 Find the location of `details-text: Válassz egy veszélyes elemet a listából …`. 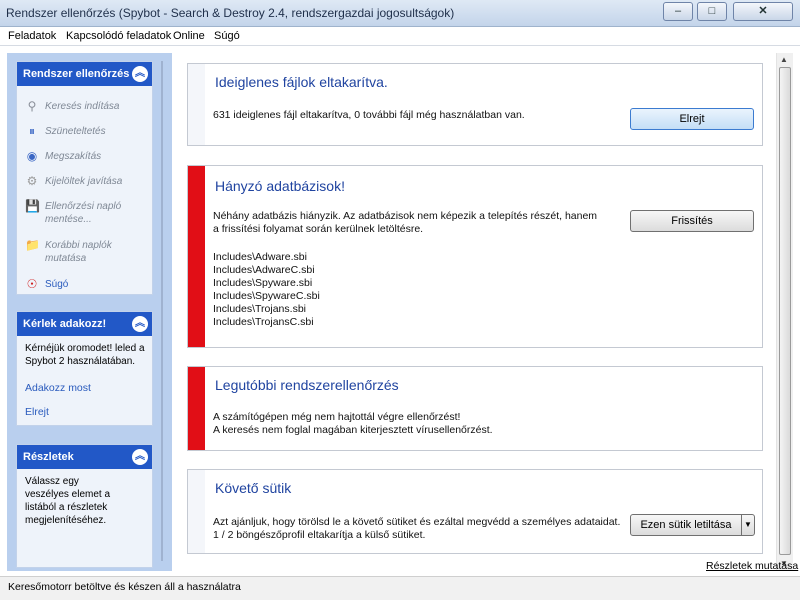

details-text: Válassz egy veszélyes elemet a listából … is located at coordinates (68, 501).